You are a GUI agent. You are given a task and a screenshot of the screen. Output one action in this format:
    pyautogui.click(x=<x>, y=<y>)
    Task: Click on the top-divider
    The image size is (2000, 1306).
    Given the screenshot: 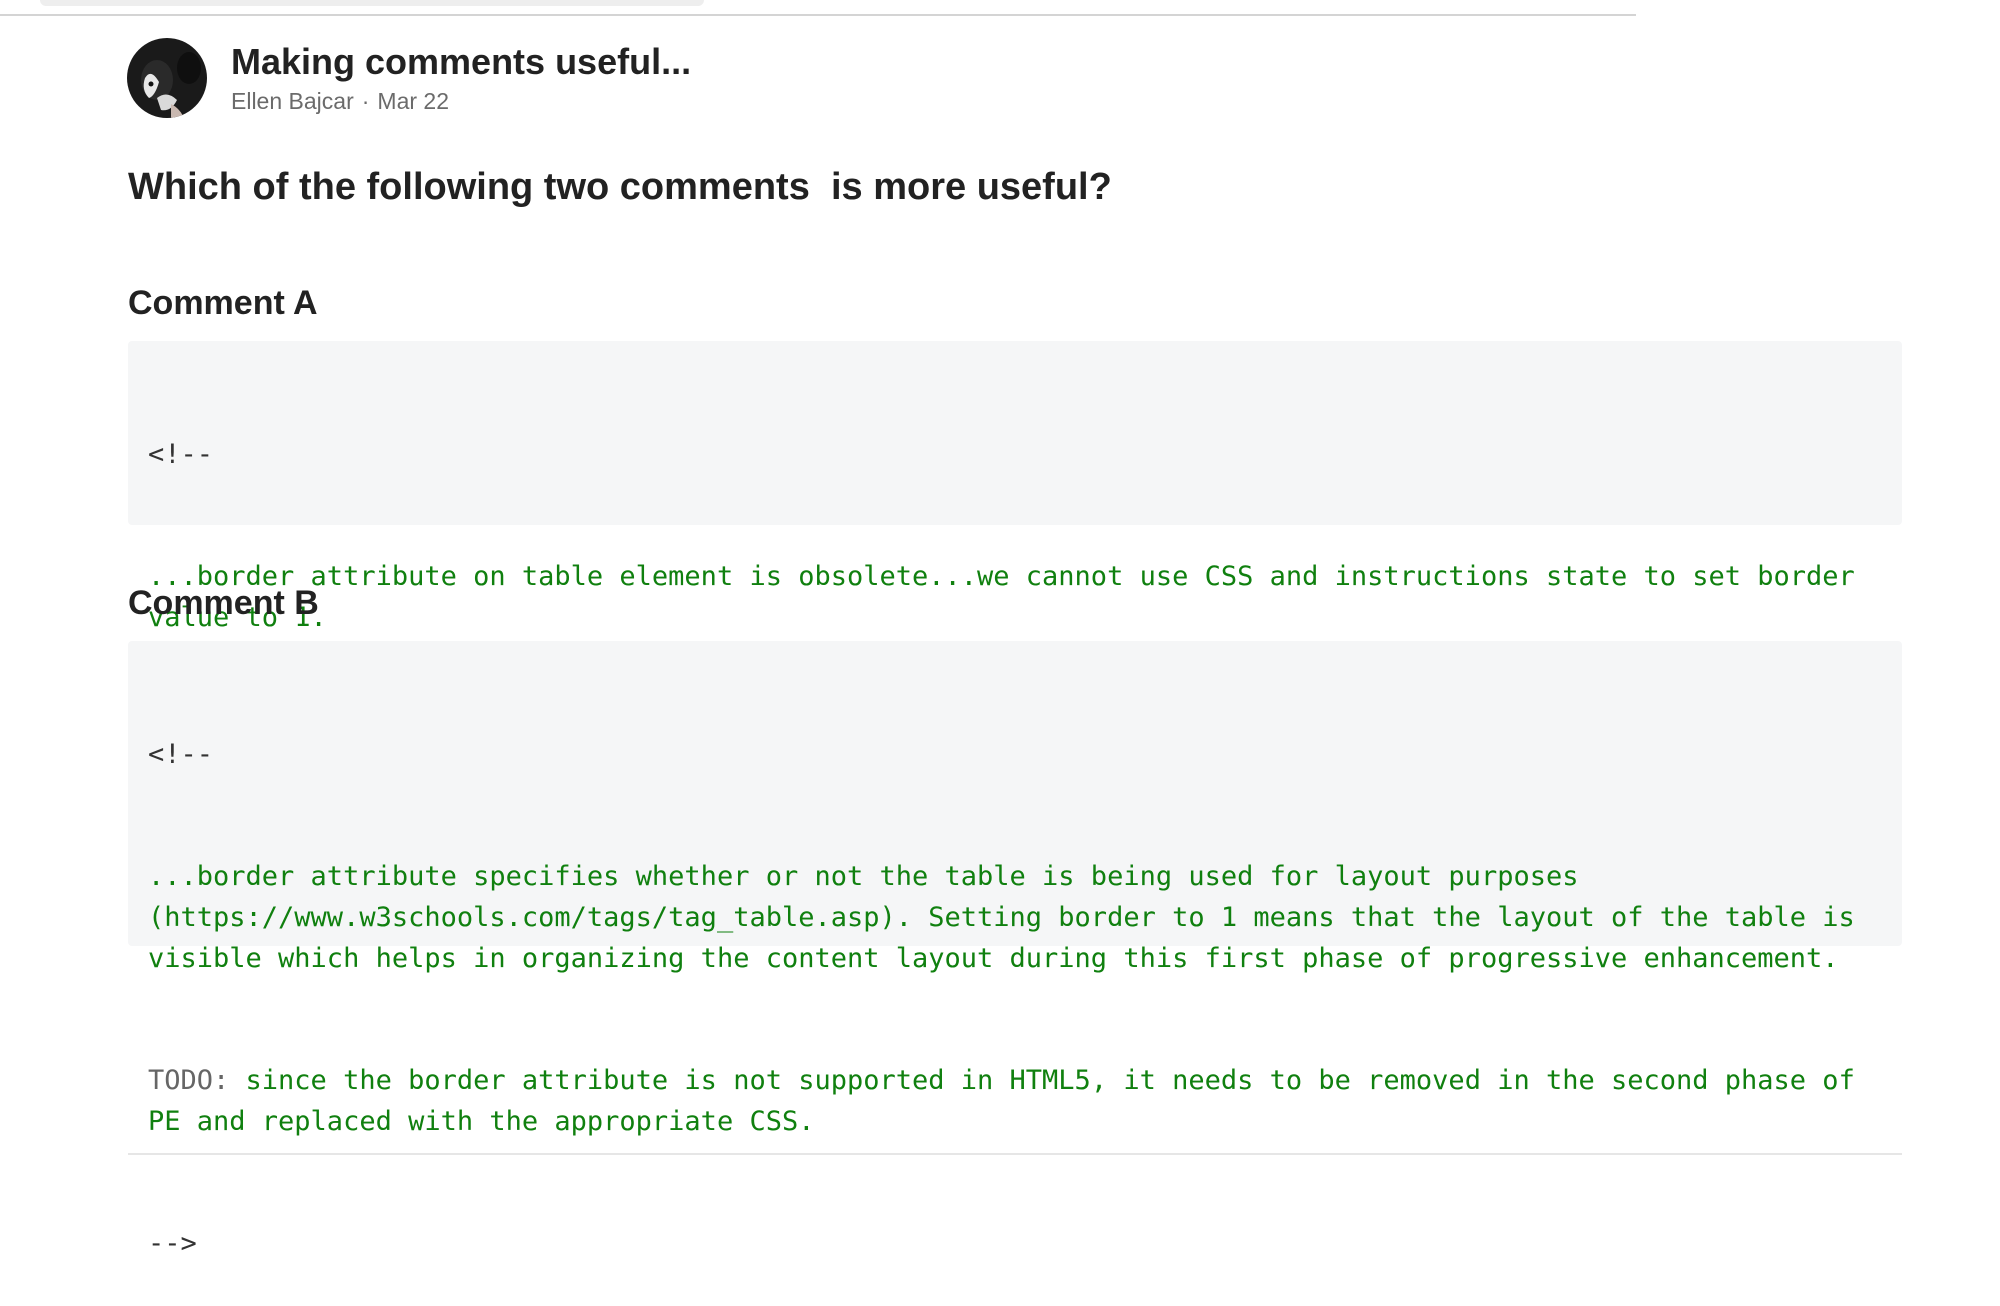 What is the action you would take?
    pyautogui.click(x=818, y=15)
    